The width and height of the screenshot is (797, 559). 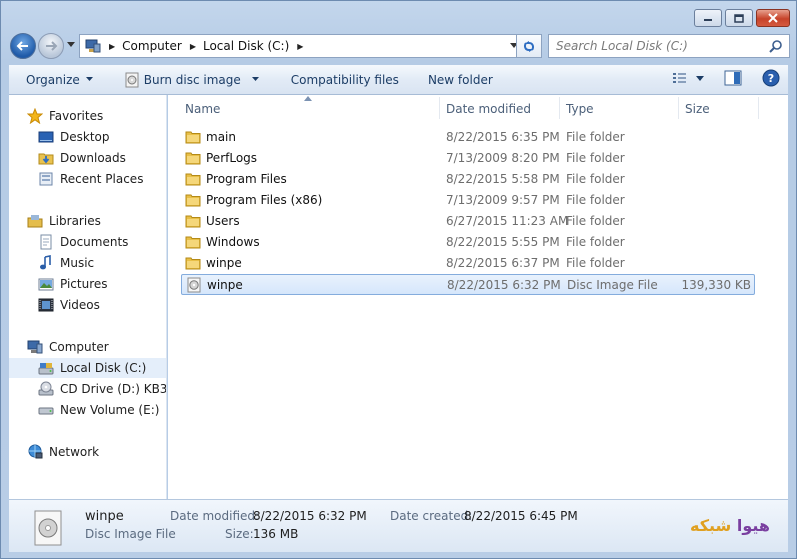 What do you see at coordinates (773, 18) in the screenshot?
I see `close-button` at bounding box center [773, 18].